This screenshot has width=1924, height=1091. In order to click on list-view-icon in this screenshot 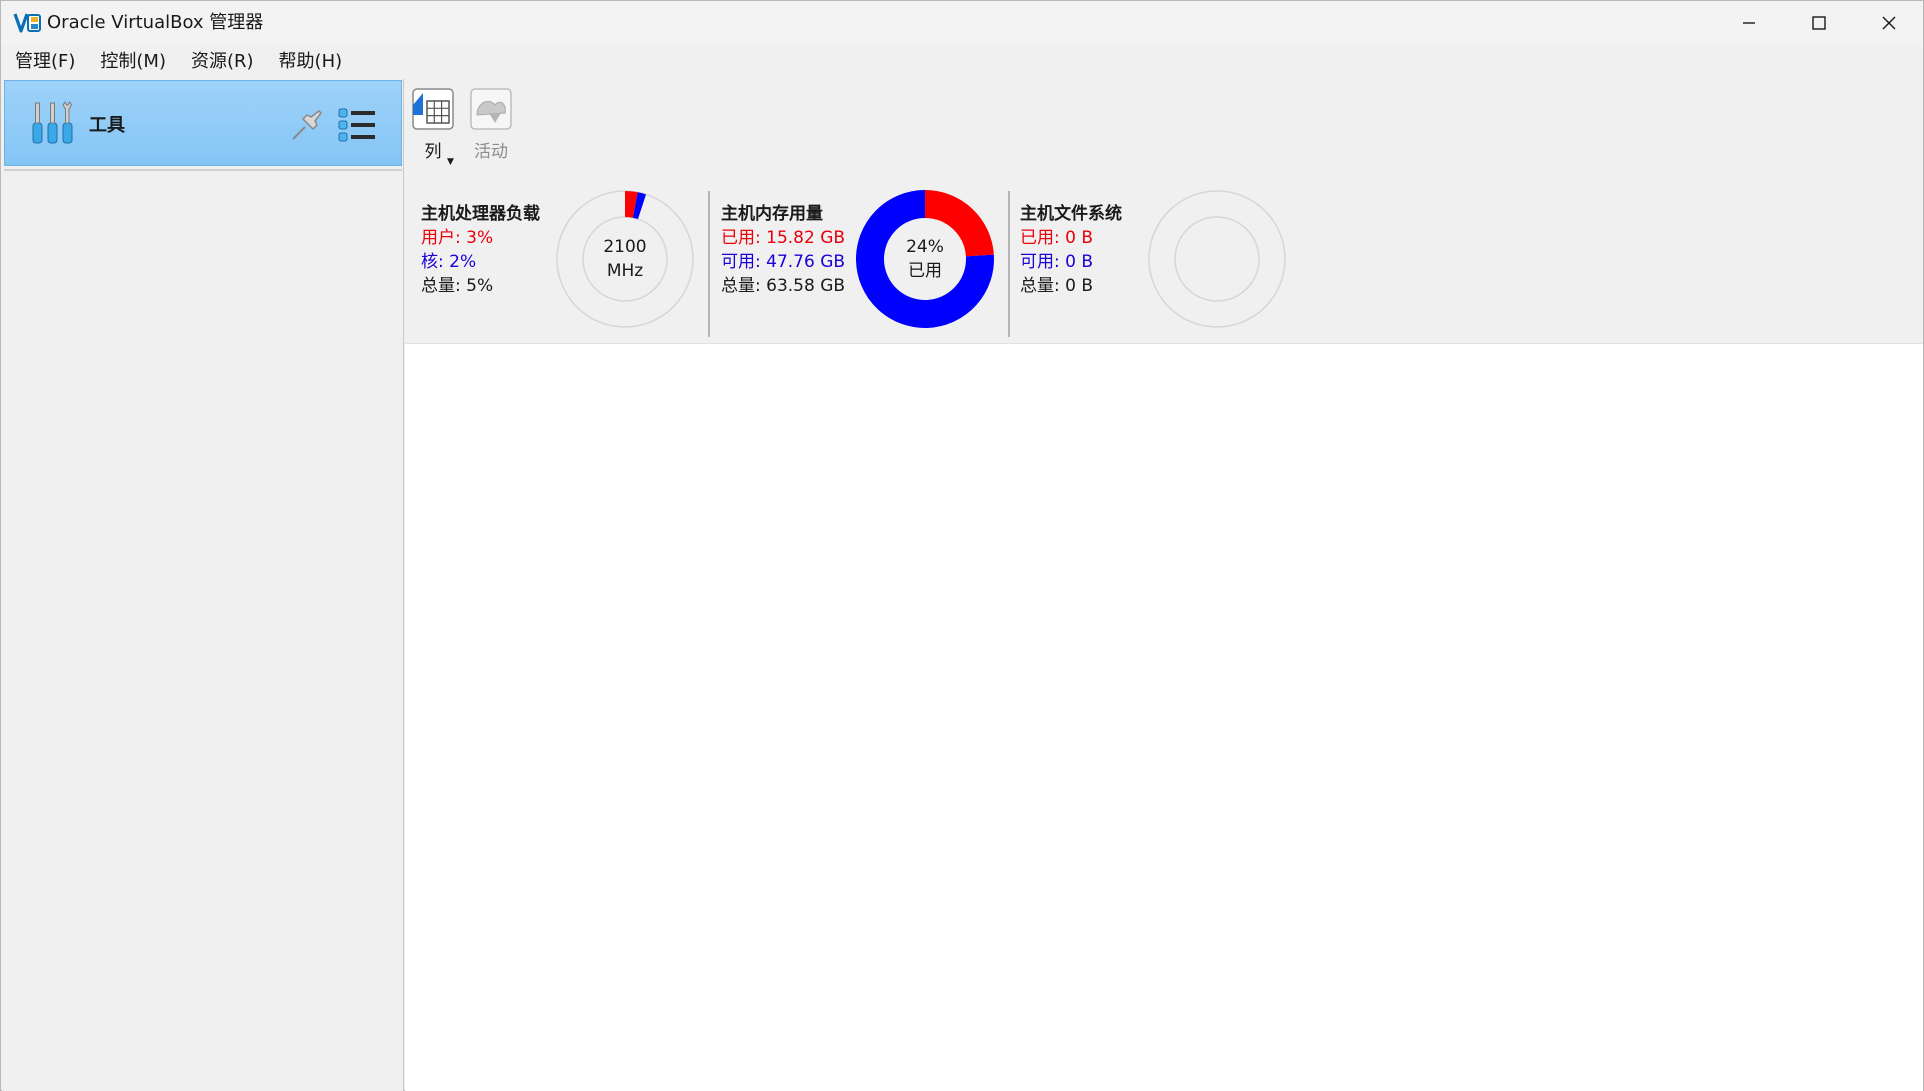, I will do `click(357, 125)`.